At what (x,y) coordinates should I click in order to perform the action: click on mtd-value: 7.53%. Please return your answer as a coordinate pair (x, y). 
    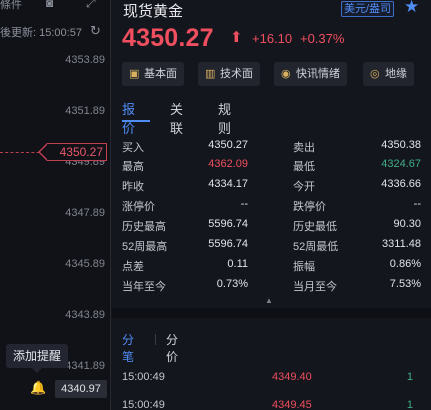
    Looking at the image, I should click on (405, 284).